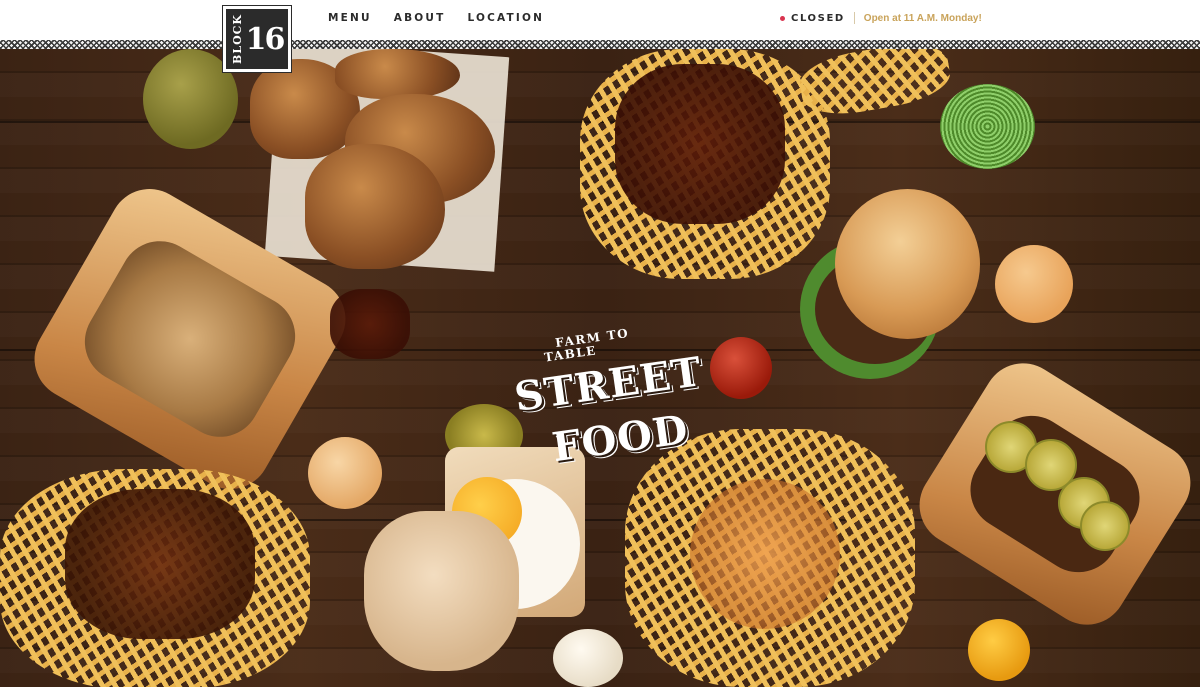 Image resolution: width=1200 pixels, height=687 pixels. What do you see at coordinates (350, 18) in the screenshot?
I see `nav-menu: MENU` at bounding box center [350, 18].